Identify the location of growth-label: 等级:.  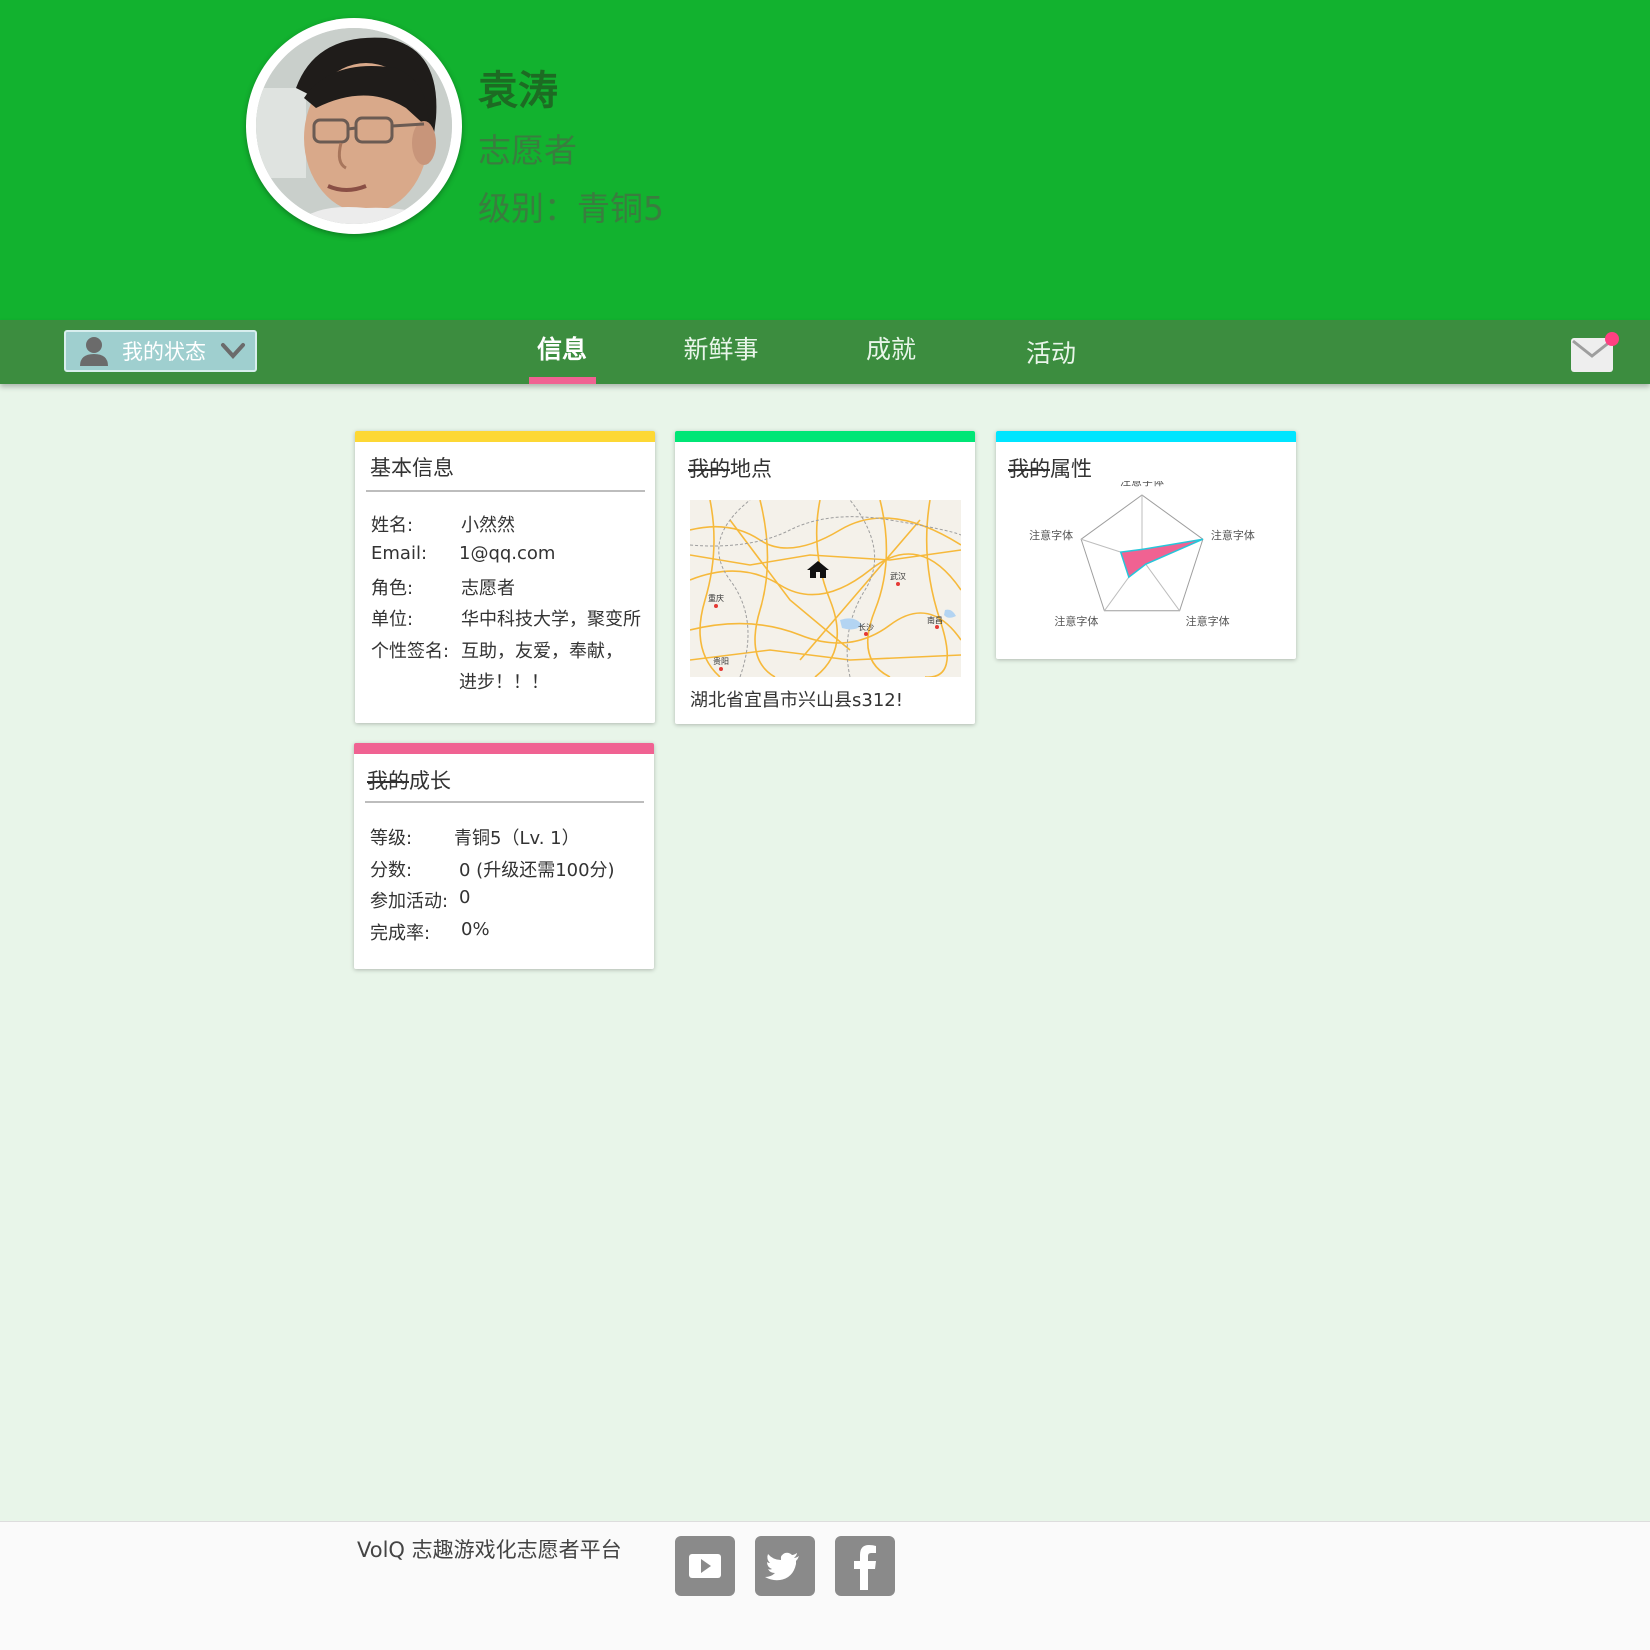
(391, 838).